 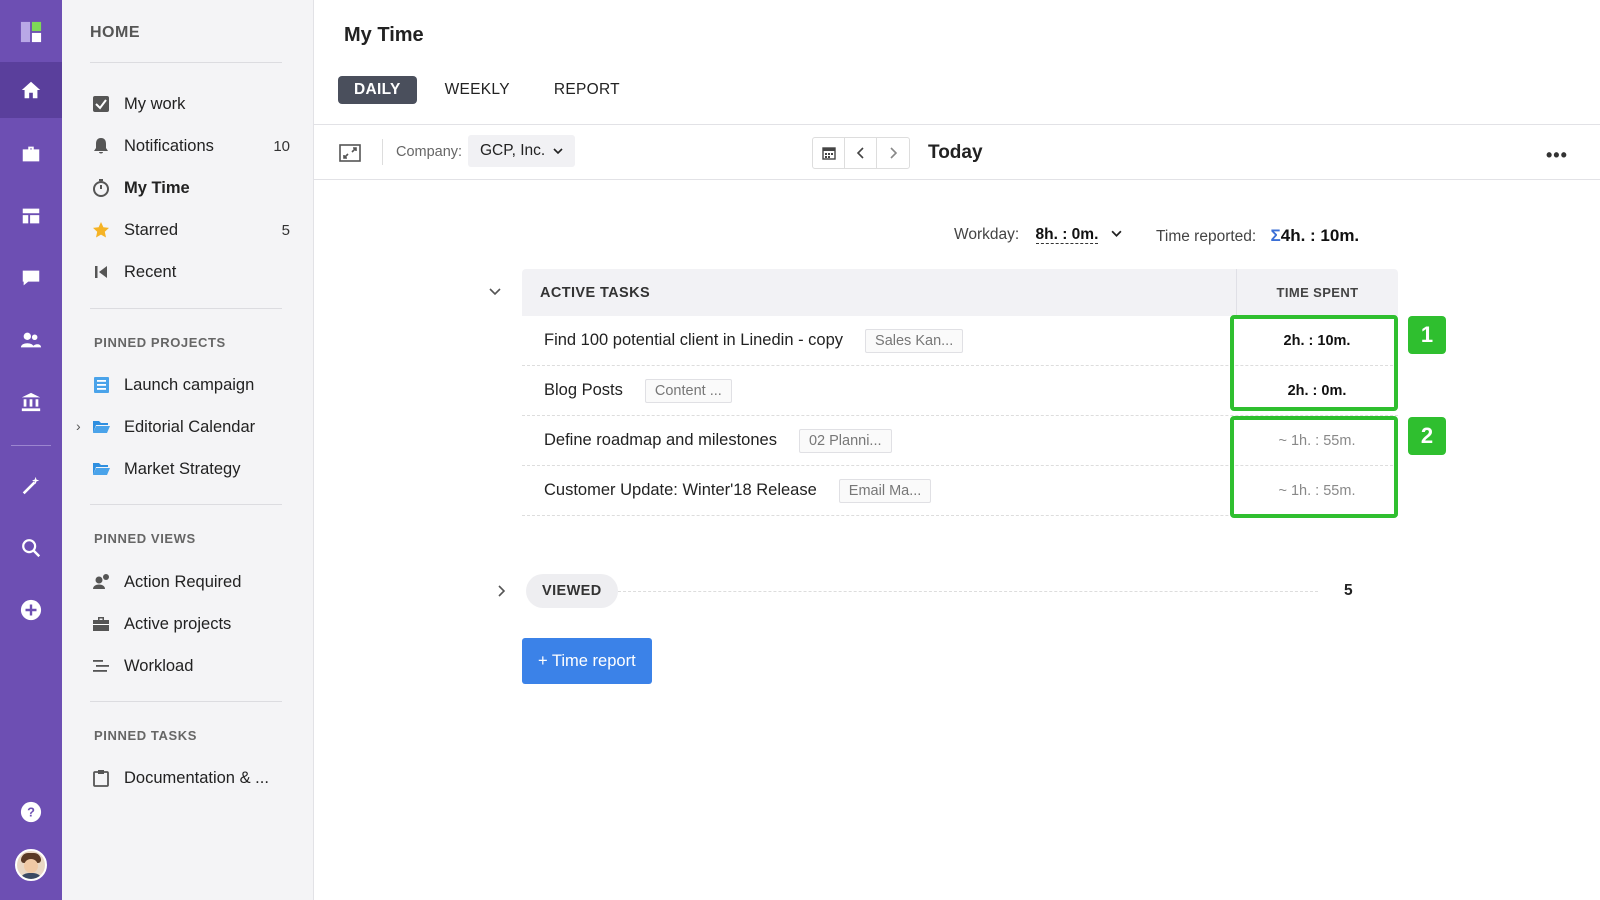 I want to click on viewed-divider, so click(x=968, y=591).